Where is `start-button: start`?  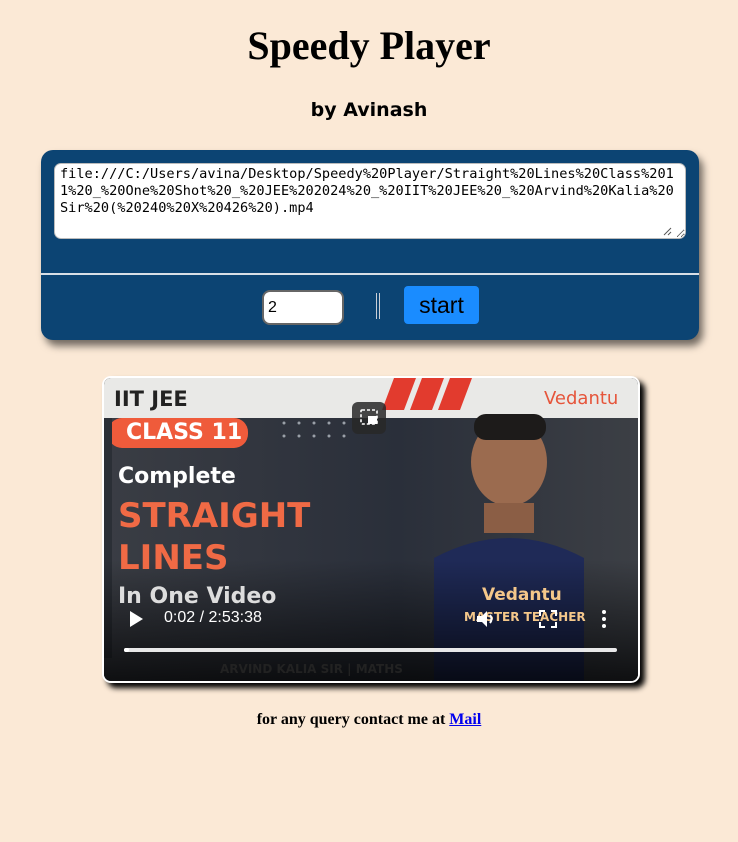 start-button: start is located at coordinates (441, 305).